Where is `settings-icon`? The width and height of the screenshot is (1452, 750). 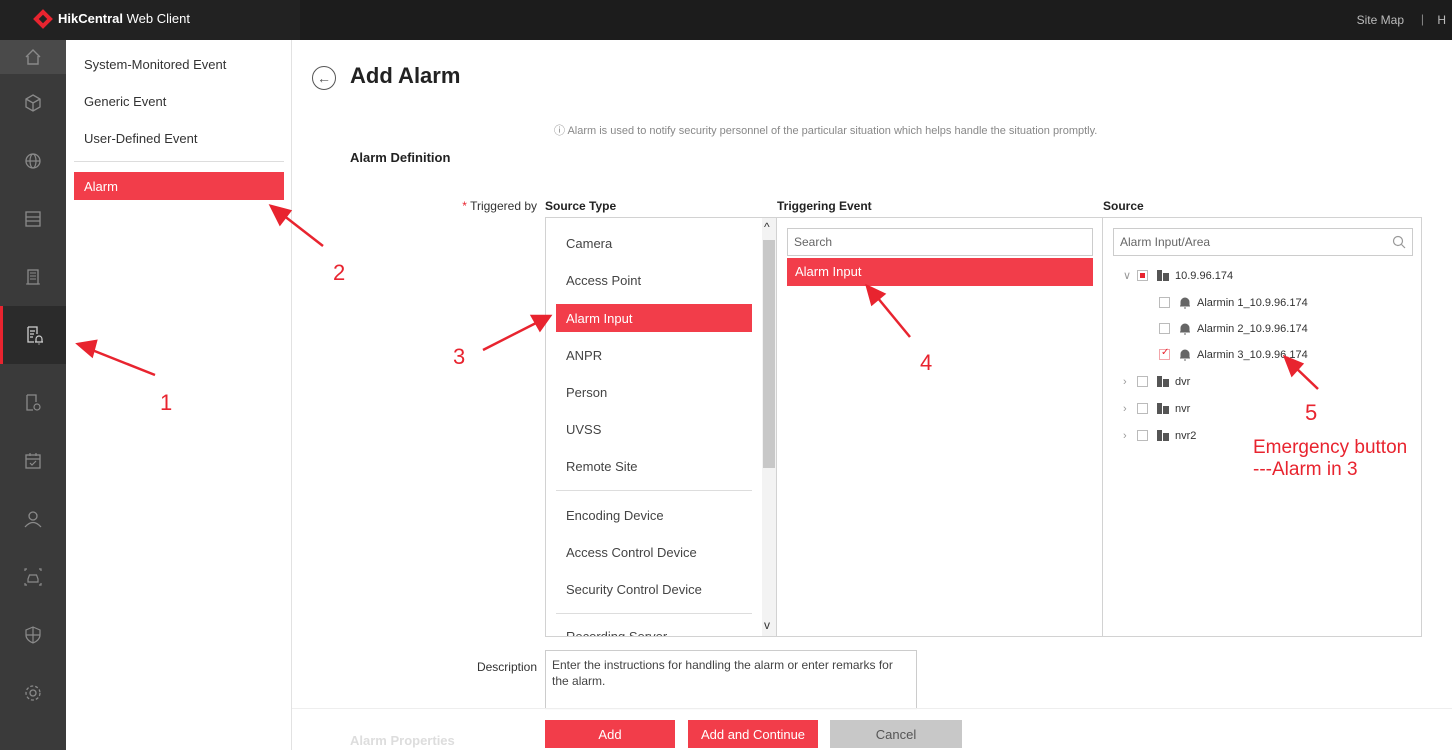 settings-icon is located at coordinates (33, 693).